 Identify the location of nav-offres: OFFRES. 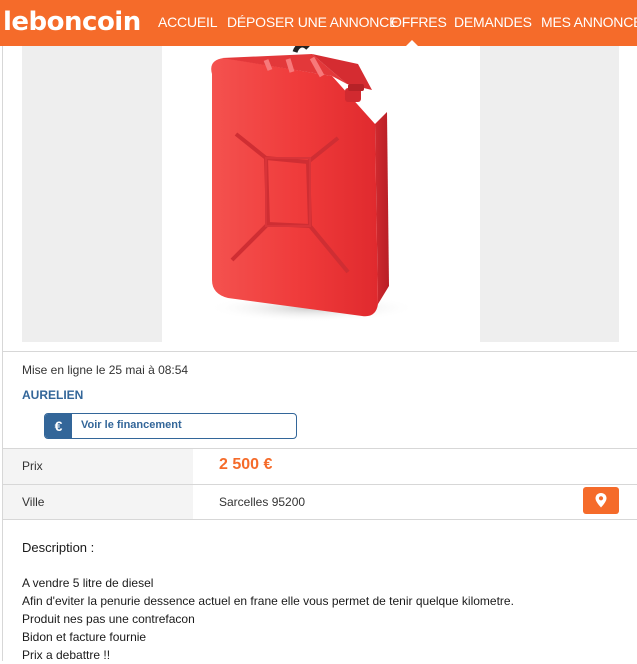
(419, 22).